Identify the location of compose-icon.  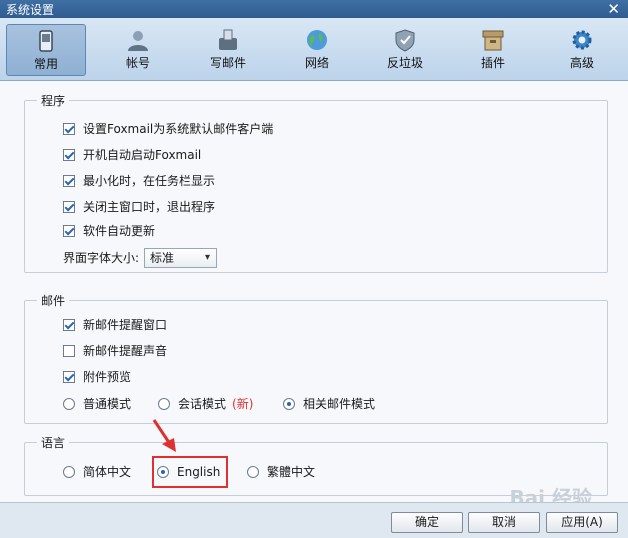
(228, 39).